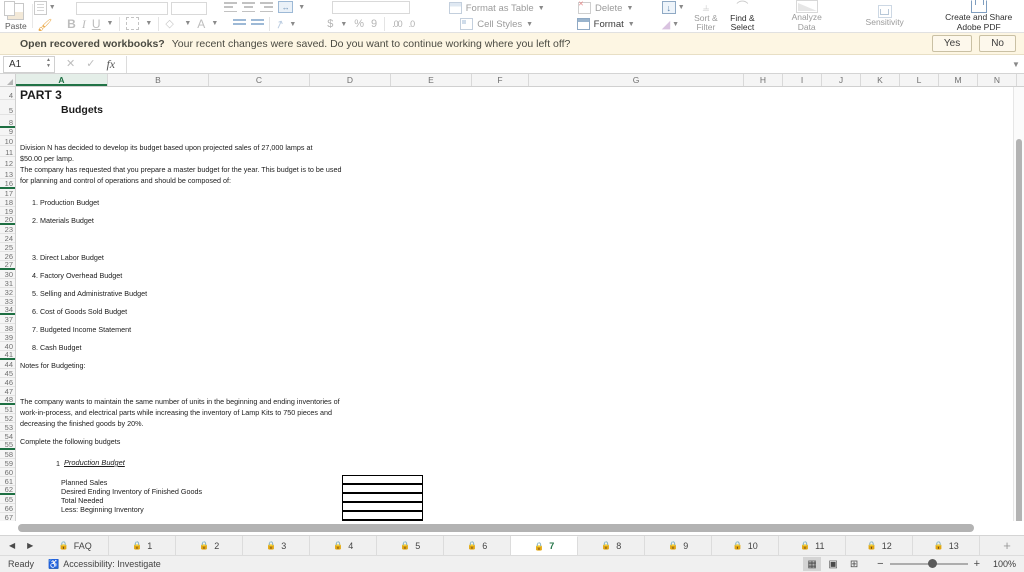 The image size is (1024, 572). I want to click on column-header-n: N, so click(997, 80).